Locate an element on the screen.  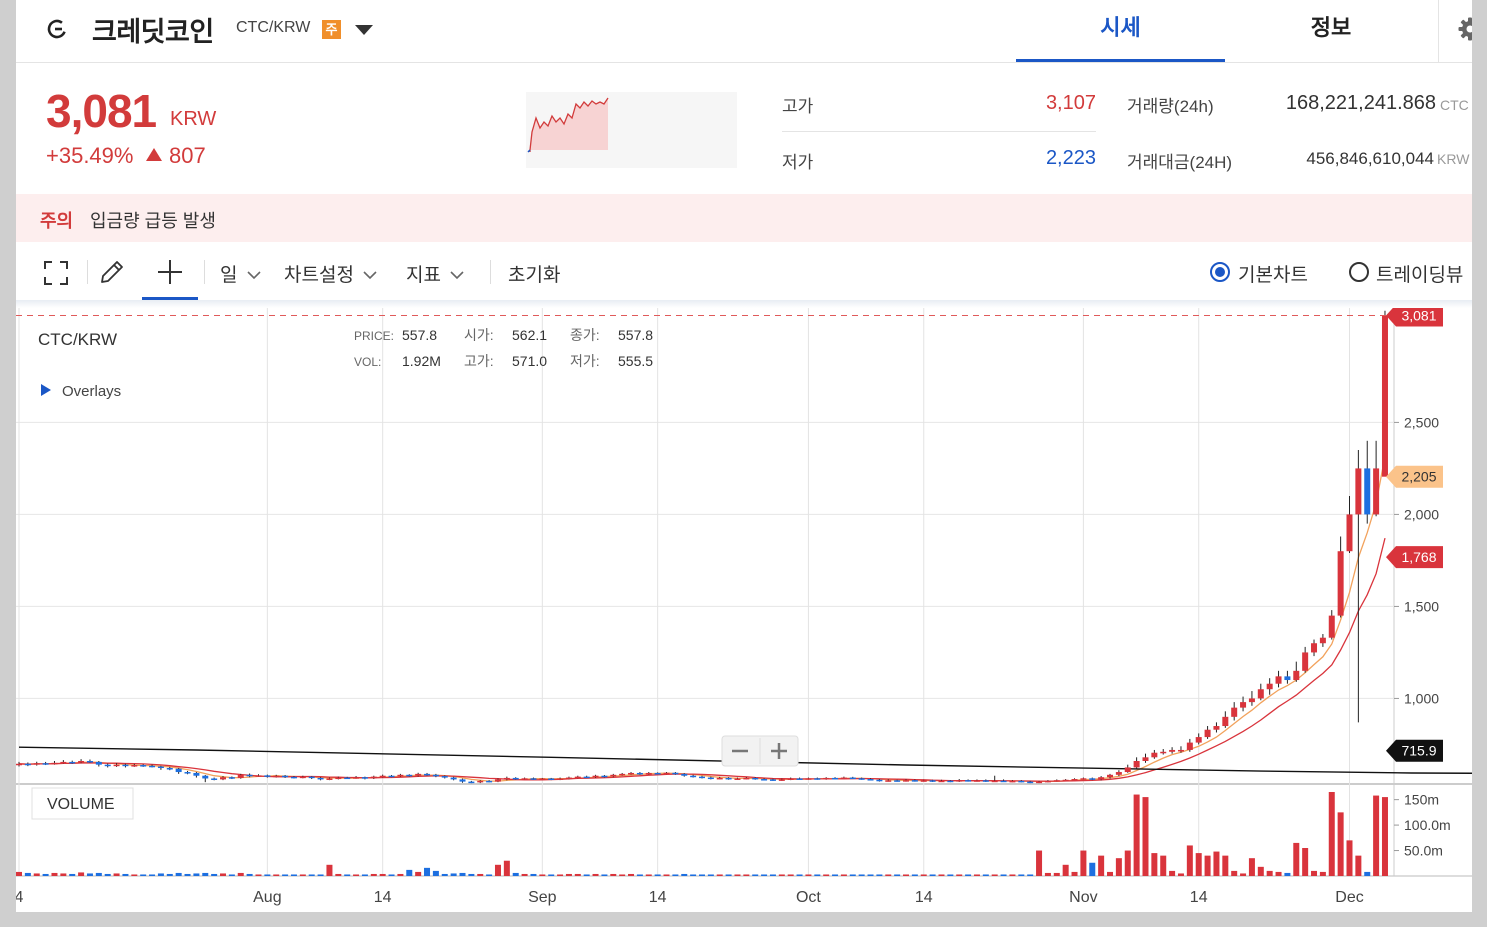
basic-chart-radio is located at coordinates (1220, 272).